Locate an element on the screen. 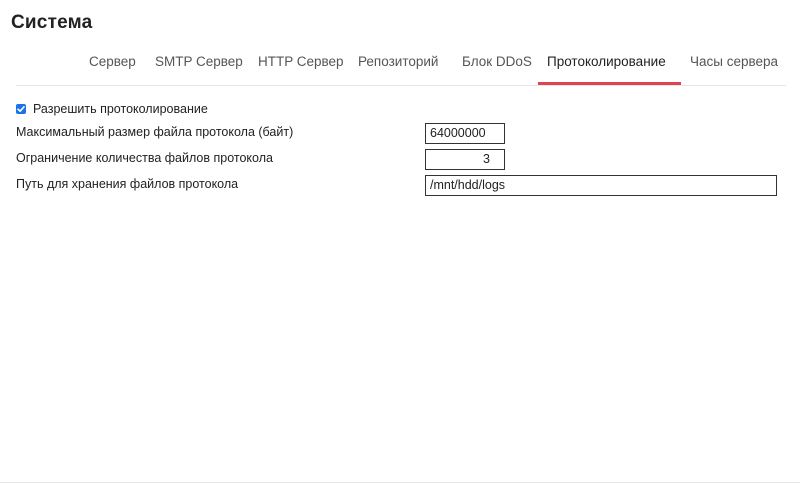  enable-logging-checkbox is located at coordinates (21, 109).